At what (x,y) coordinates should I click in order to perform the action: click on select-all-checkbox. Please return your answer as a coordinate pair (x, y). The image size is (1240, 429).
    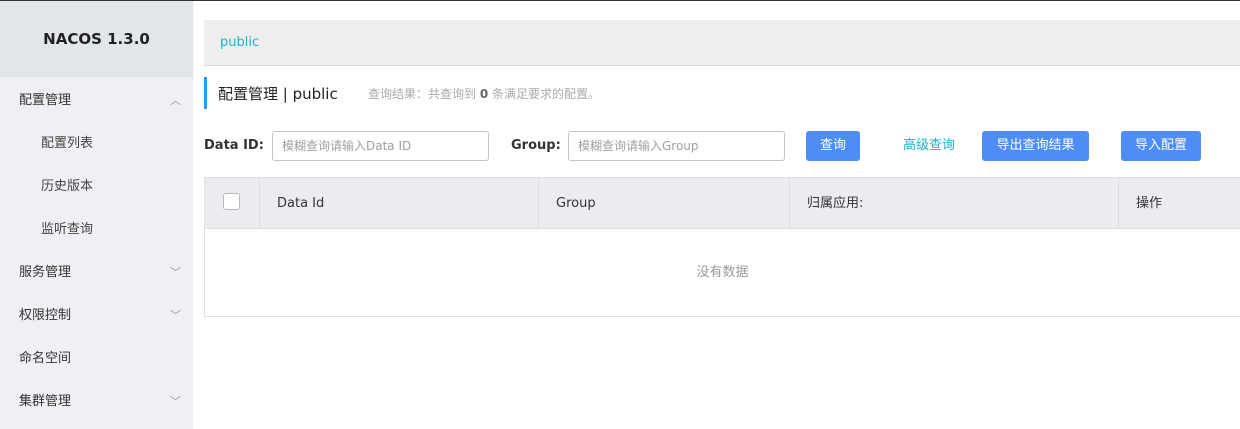
    Looking at the image, I should click on (231, 201).